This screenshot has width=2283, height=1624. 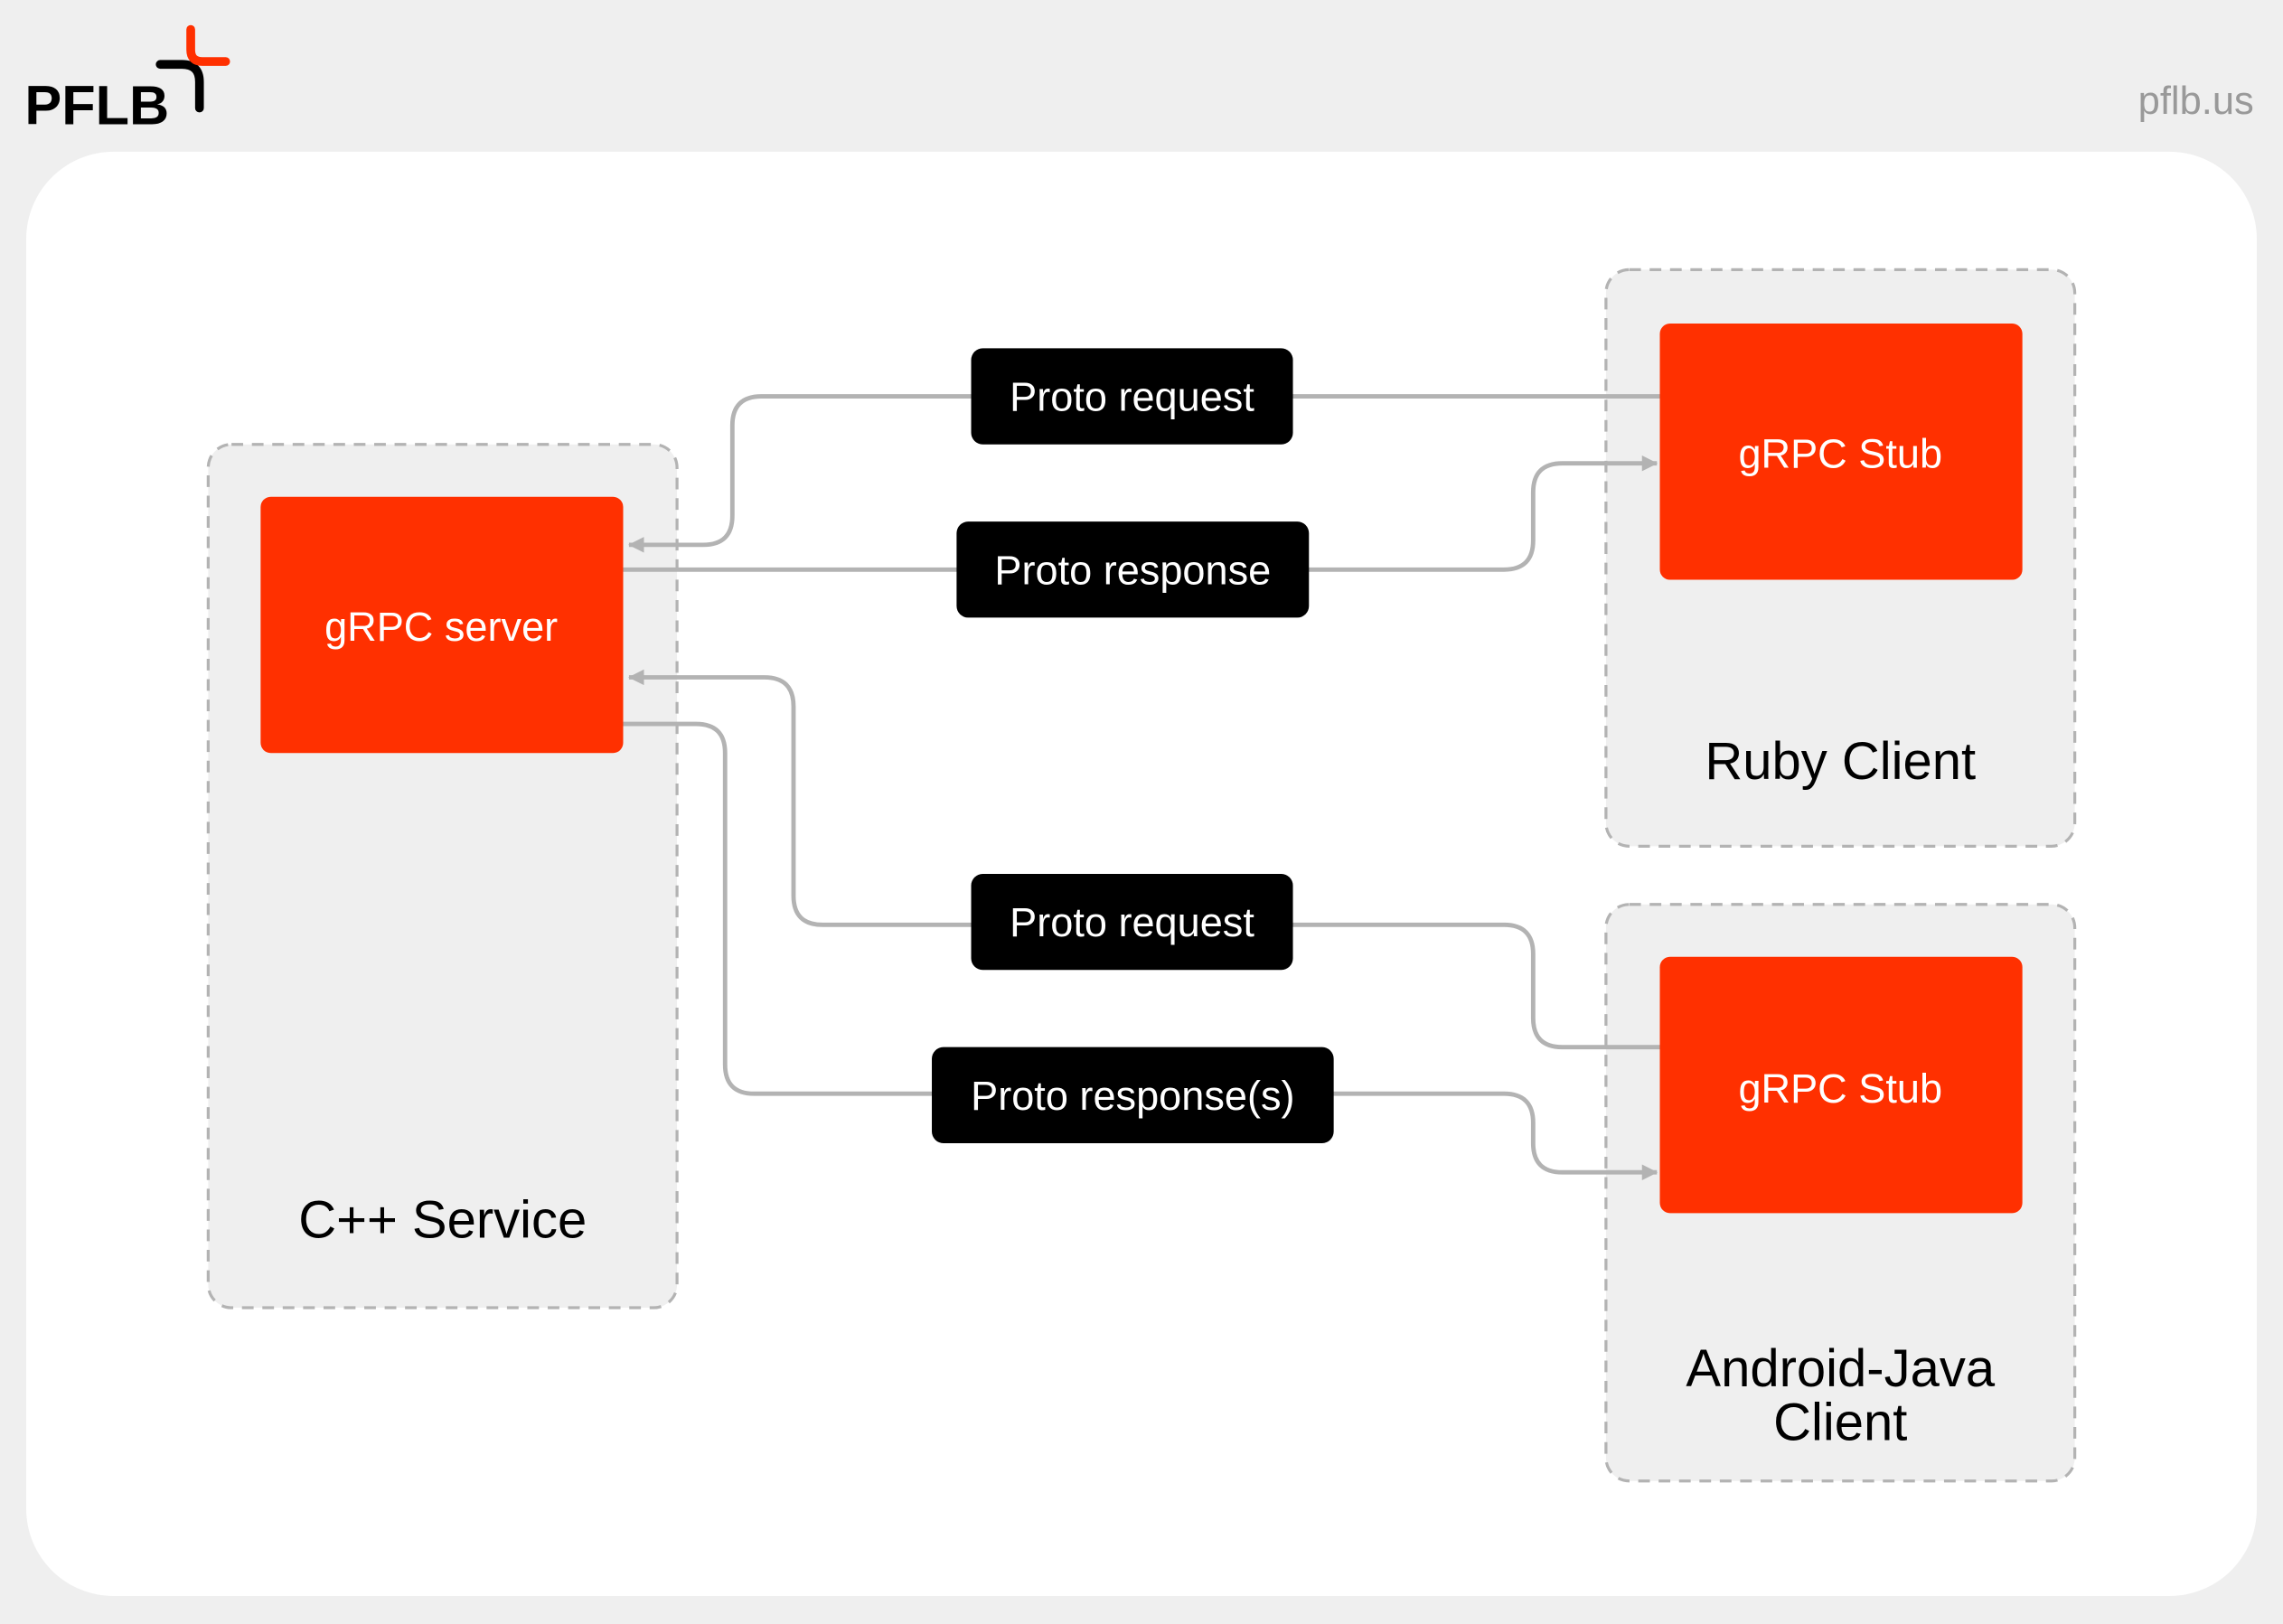 I want to click on grpc-server-node: gRPC server, so click(x=442, y=625).